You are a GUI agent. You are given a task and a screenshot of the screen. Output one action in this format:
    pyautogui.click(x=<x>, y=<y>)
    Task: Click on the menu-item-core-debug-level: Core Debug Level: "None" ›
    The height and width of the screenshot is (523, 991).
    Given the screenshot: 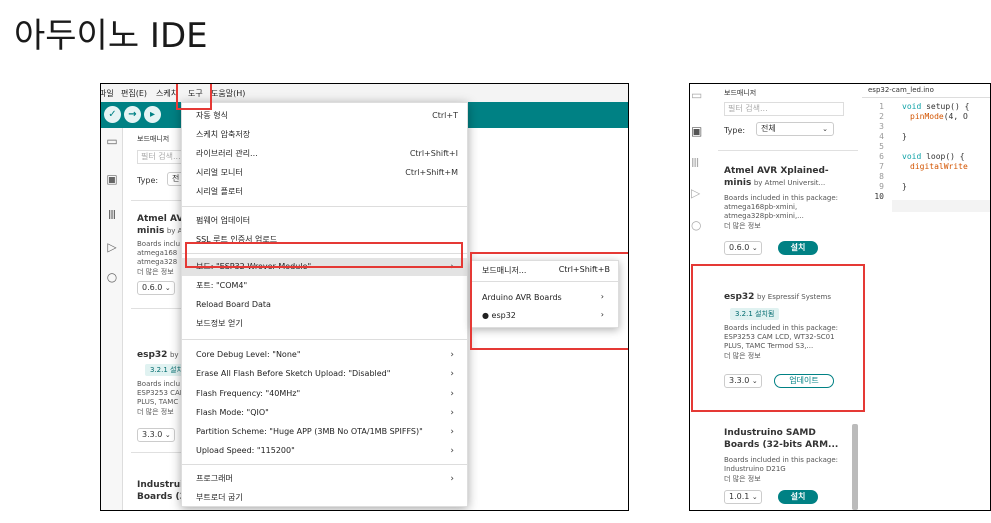 What is the action you would take?
    pyautogui.click(x=327, y=355)
    